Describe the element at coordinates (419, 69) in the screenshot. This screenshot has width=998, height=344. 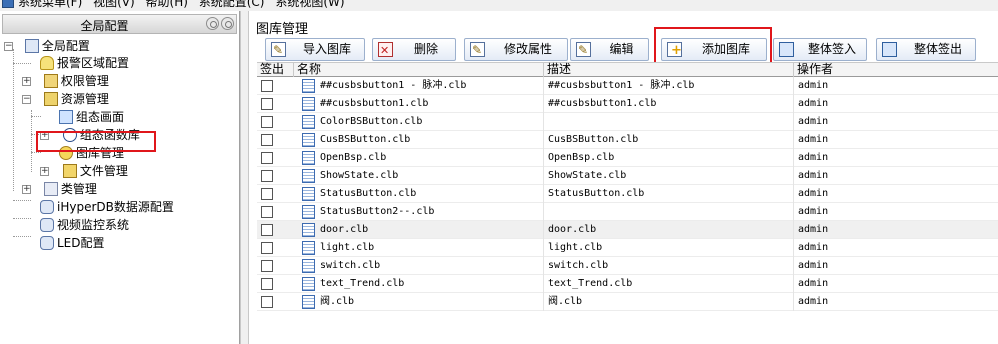
I see `col-name: 名称` at that location.